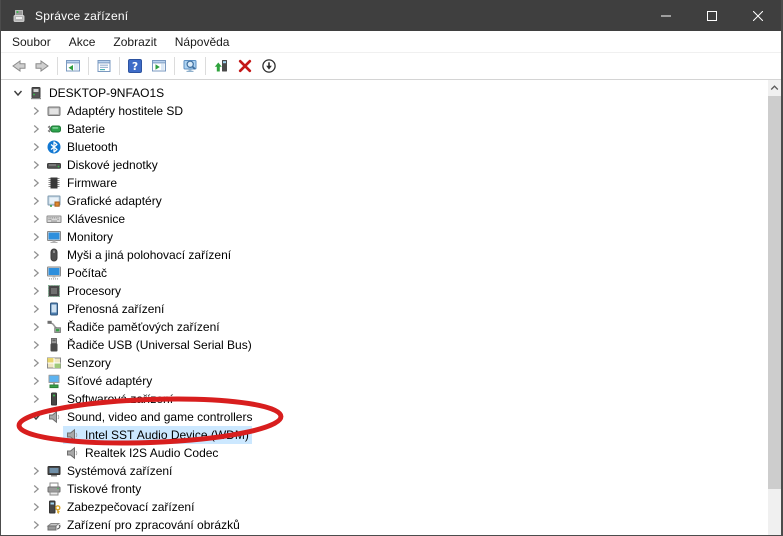 The image size is (783, 536). I want to click on toolbar-scan-hardware-changes-button, so click(190, 66).